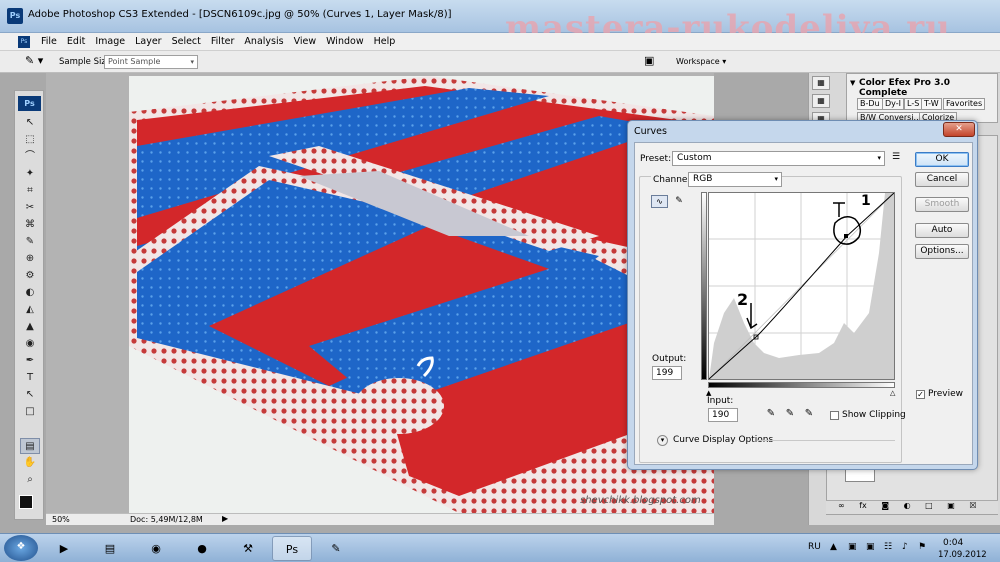  What do you see at coordinates (814, 547) in the screenshot?
I see `language-indicator: RU` at bounding box center [814, 547].